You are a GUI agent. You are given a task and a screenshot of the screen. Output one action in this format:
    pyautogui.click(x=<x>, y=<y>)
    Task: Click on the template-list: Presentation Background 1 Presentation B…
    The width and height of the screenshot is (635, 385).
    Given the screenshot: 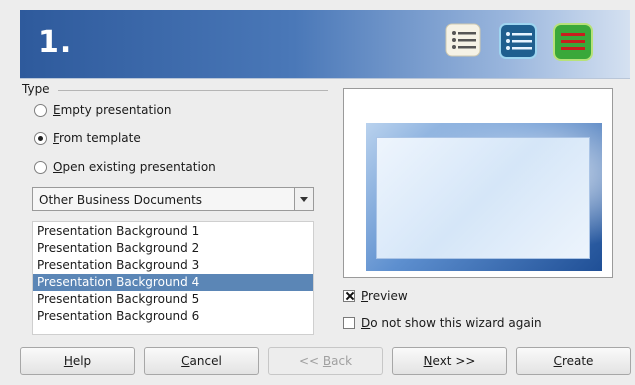 What is the action you would take?
    pyautogui.click(x=173, y=278)
    